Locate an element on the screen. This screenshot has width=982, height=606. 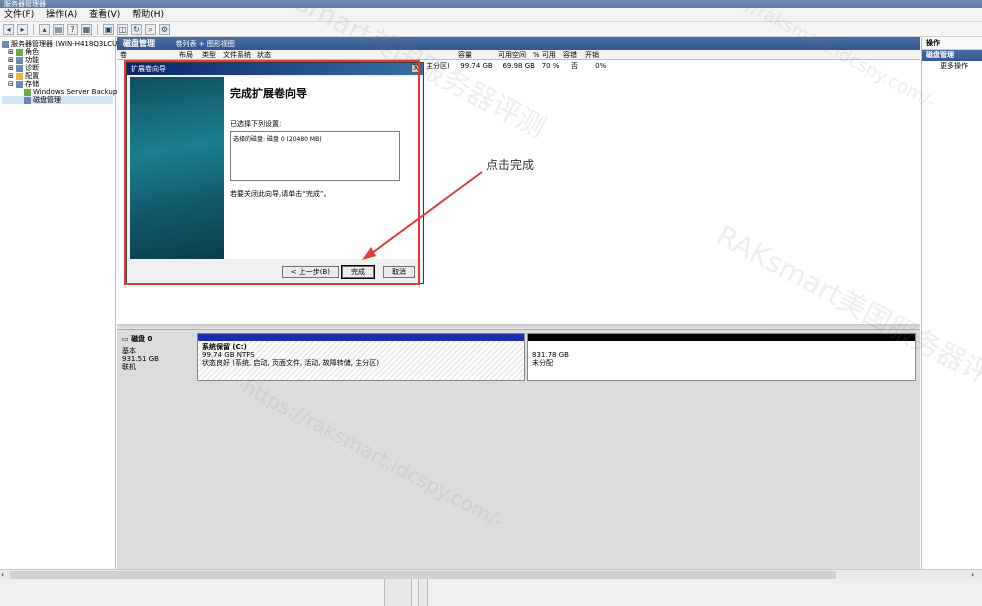
pane-view-mode: 卷列表 + 图形视图 is located at coordinates (205, 44).